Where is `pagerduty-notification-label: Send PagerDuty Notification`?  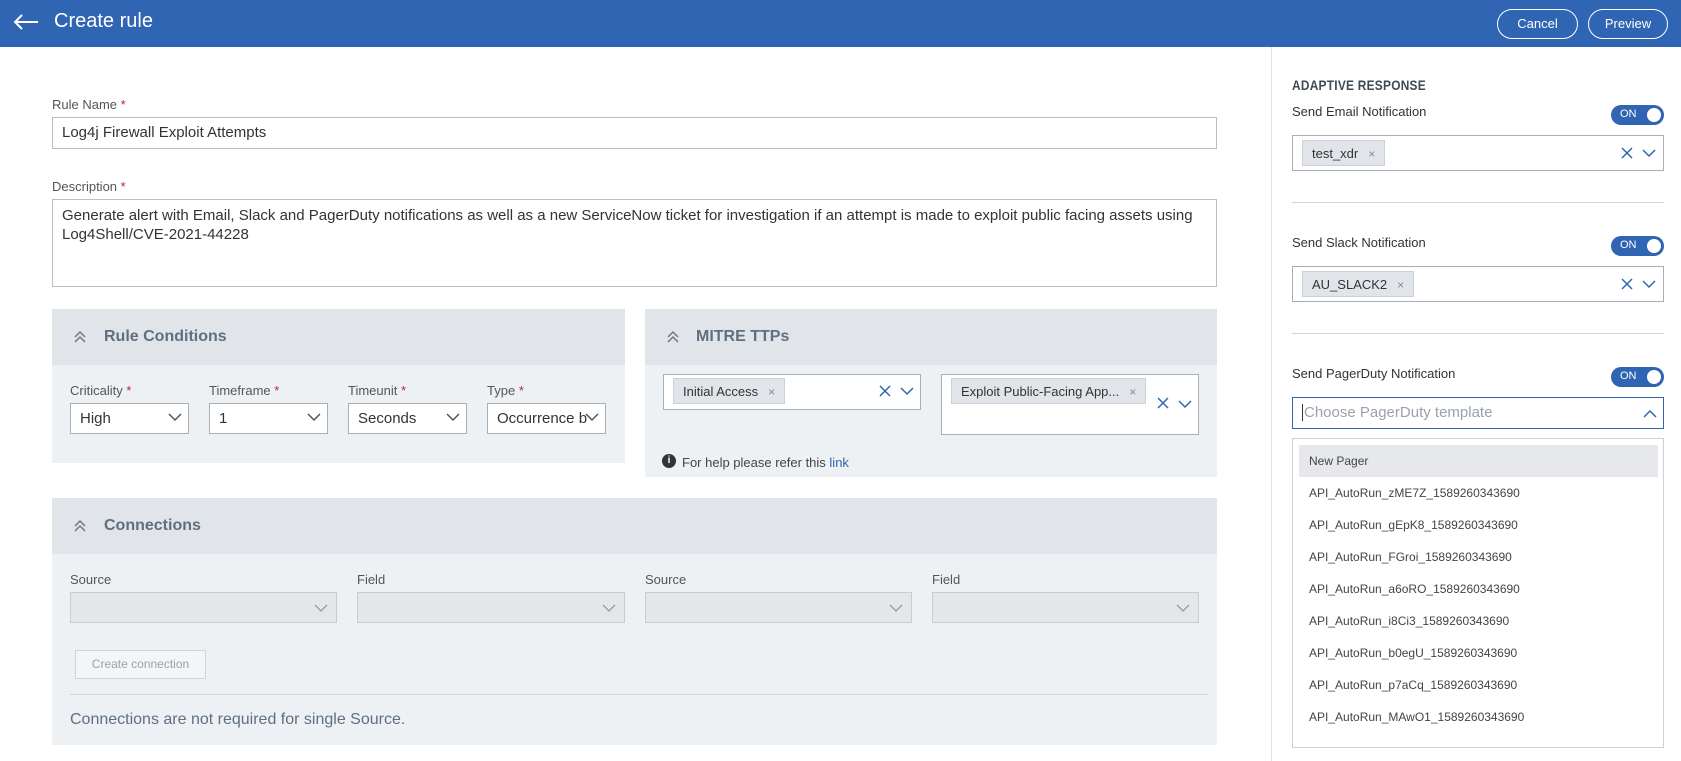
pagerduty-notification-label: Send PagerDuty Notification is located at coordinates (1374, 373).